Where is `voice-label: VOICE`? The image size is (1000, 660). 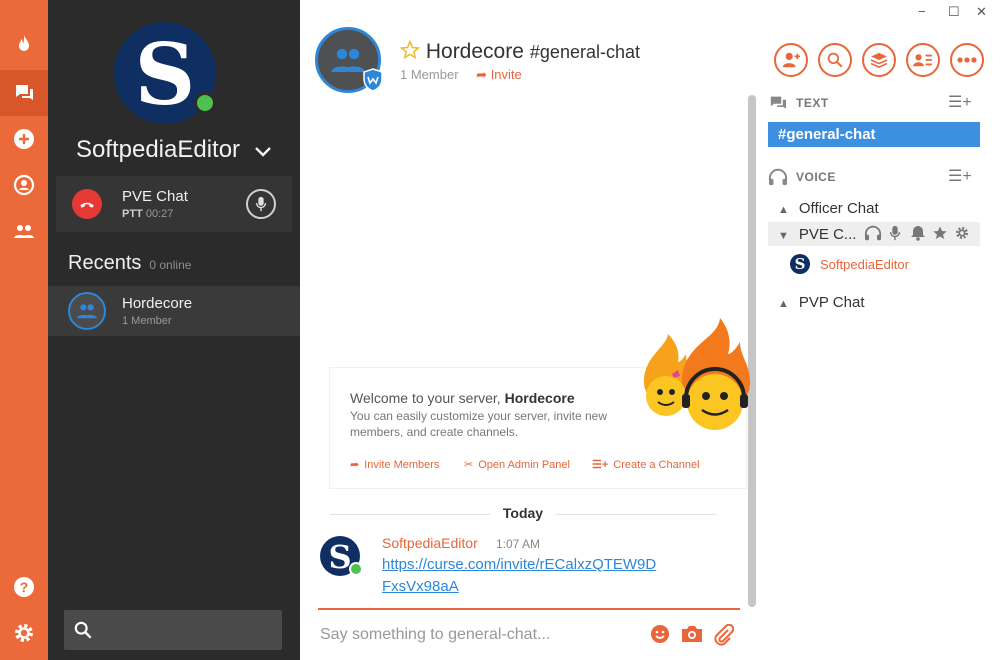 voice-label: VOICE is located at coordinates (816, 177).